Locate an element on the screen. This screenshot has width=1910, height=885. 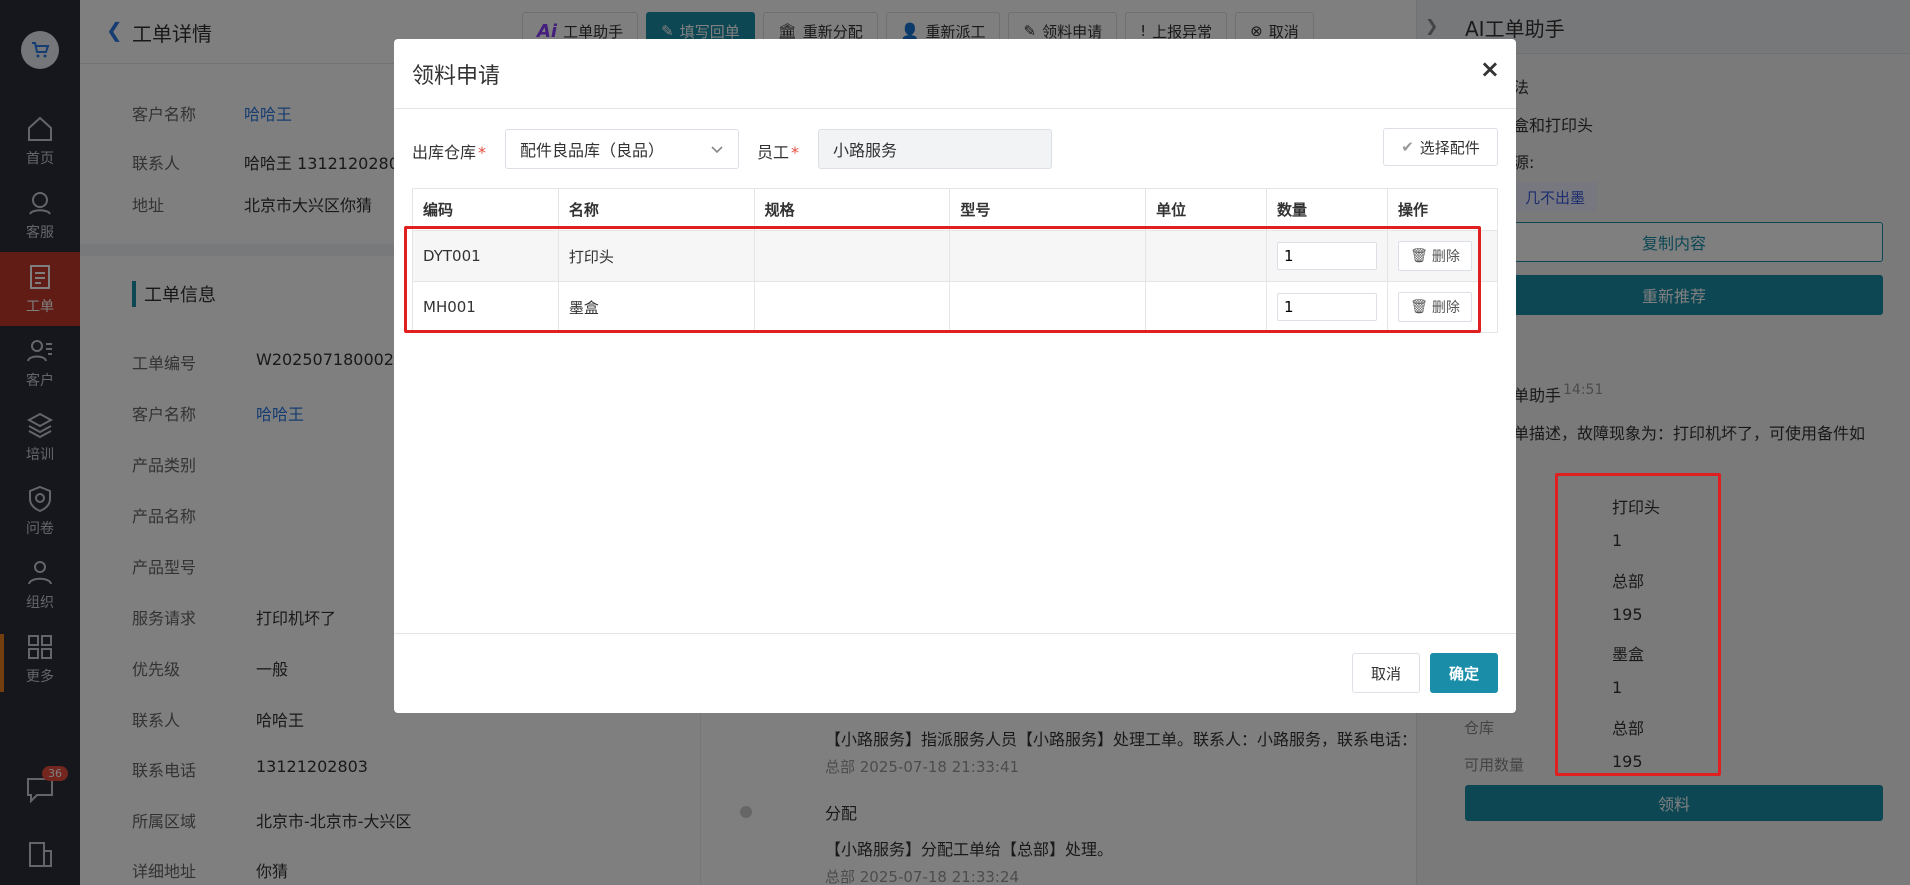
cell-name: 打印头 is located at coordinates (656, 256).